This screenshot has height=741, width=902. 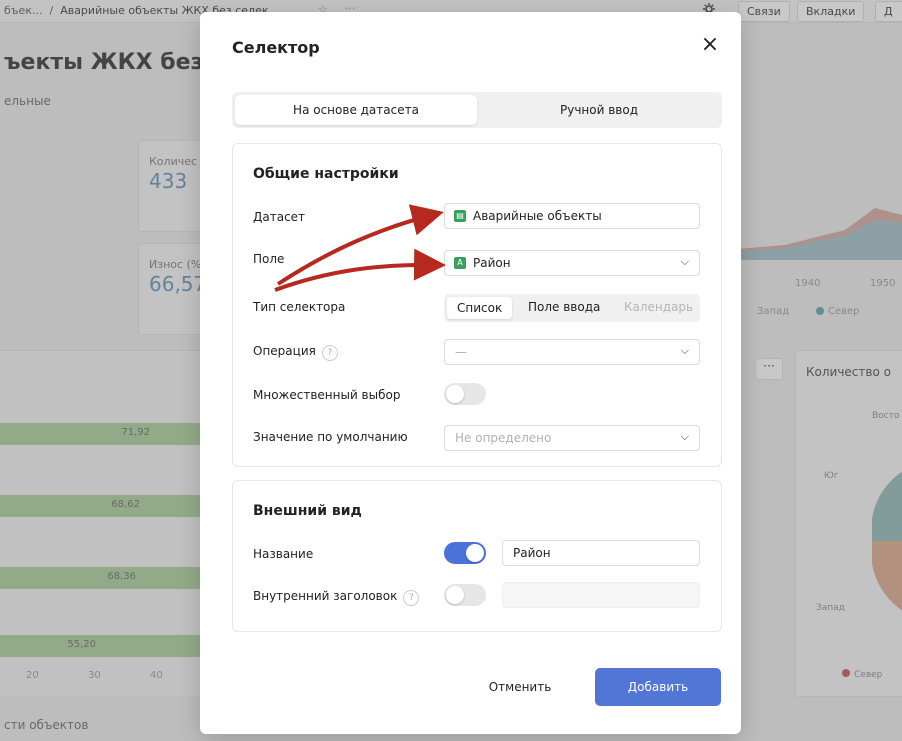 I want to click on default-value-label: Значение по умолчанию, so click(x=330, y=437).